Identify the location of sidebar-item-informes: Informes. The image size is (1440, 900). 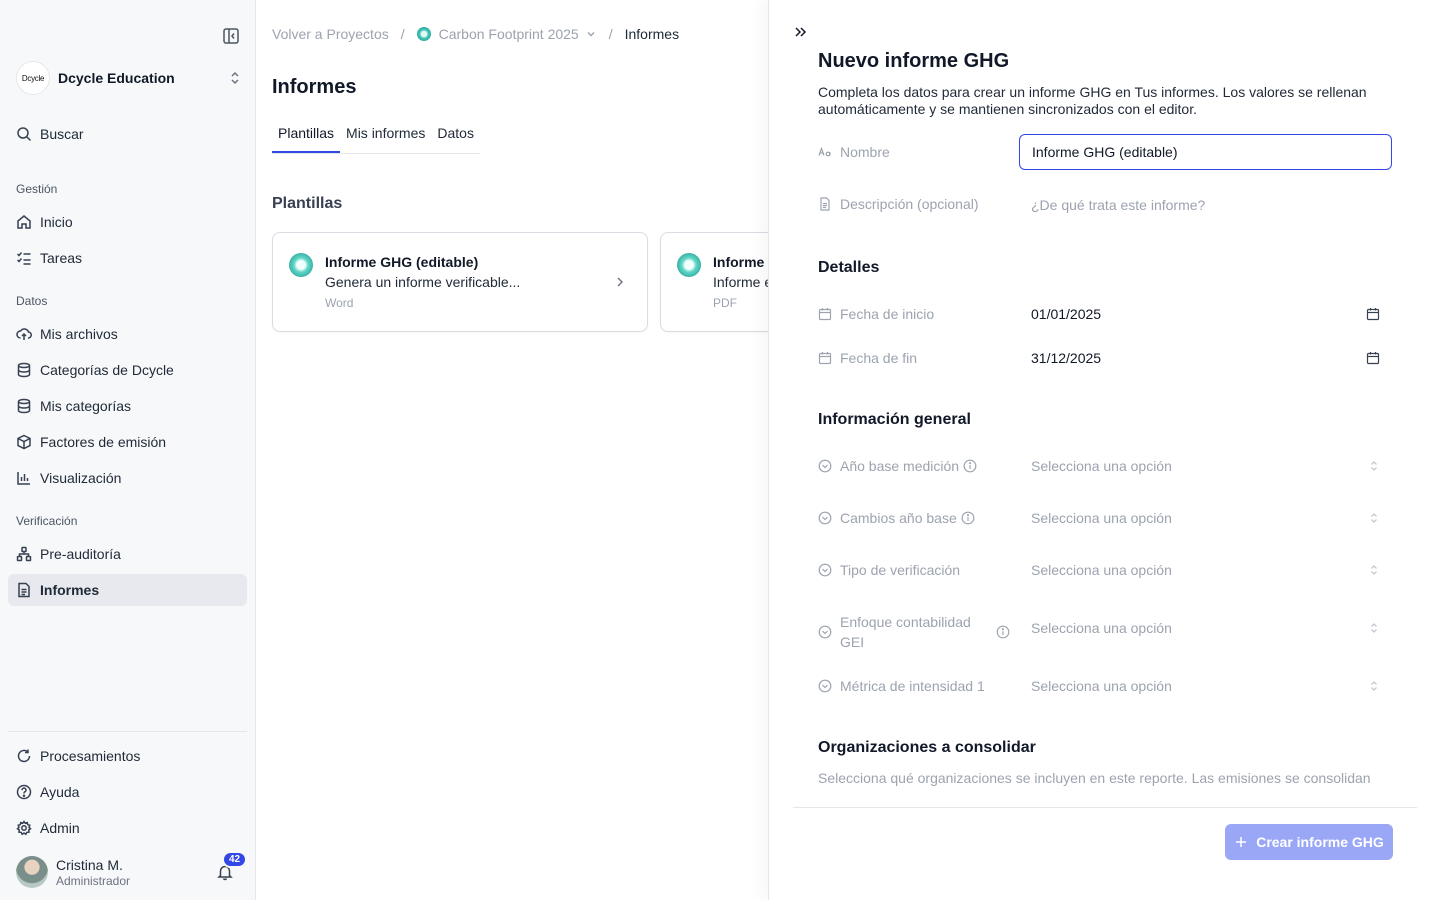
(127, 590).